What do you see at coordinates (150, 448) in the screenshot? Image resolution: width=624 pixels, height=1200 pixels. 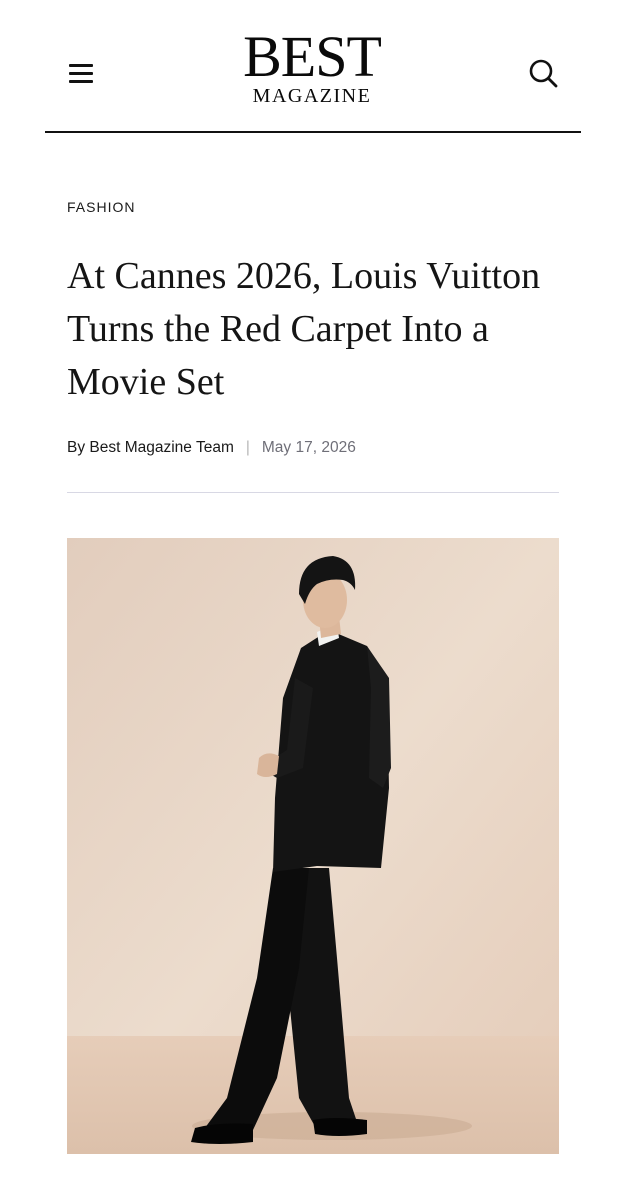 I see `article-author: By Best Magazine Team` at bounding box center [150, 448].